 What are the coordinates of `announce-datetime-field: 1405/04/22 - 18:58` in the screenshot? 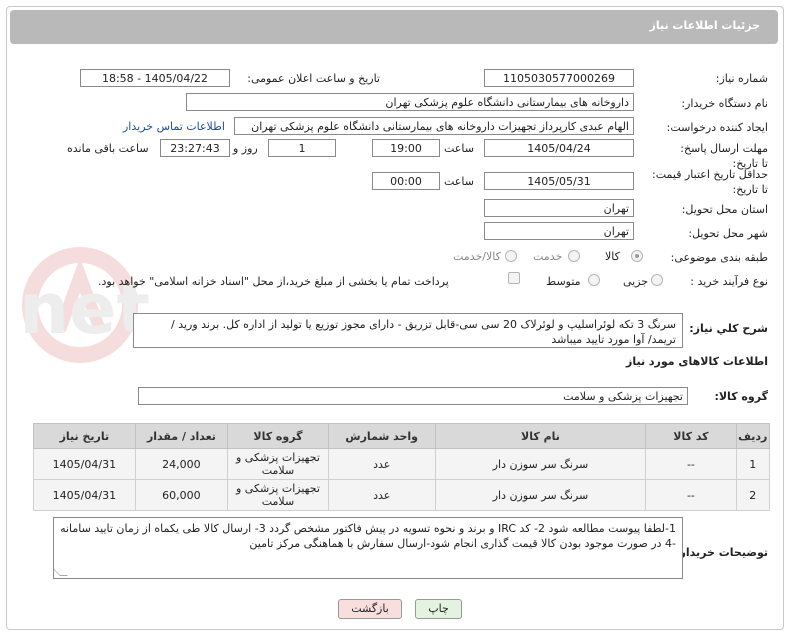 It's located at (155, 78).